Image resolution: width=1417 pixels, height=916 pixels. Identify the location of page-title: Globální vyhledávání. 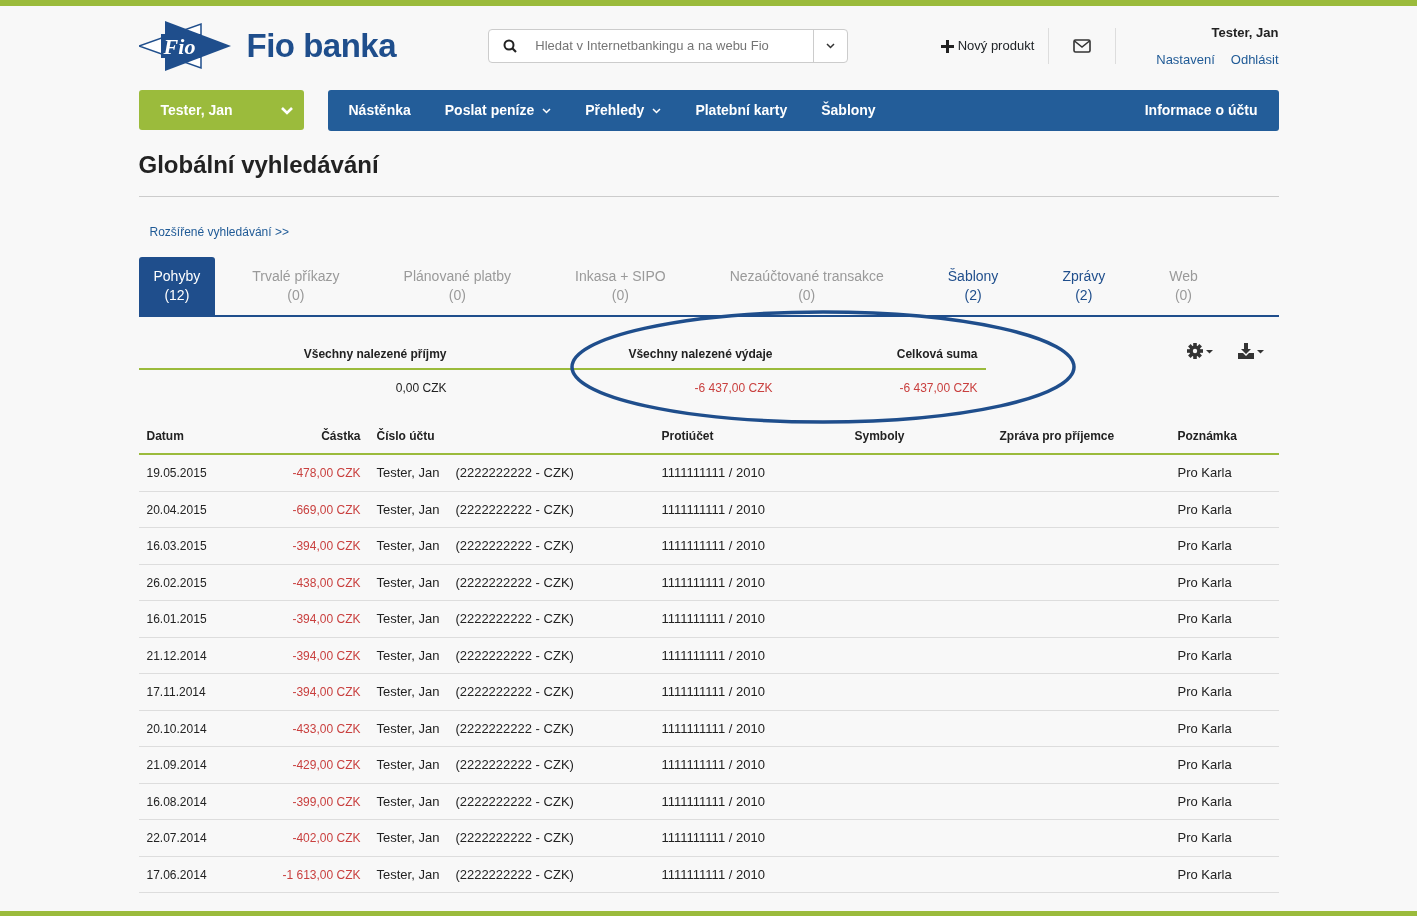
(708, 174).